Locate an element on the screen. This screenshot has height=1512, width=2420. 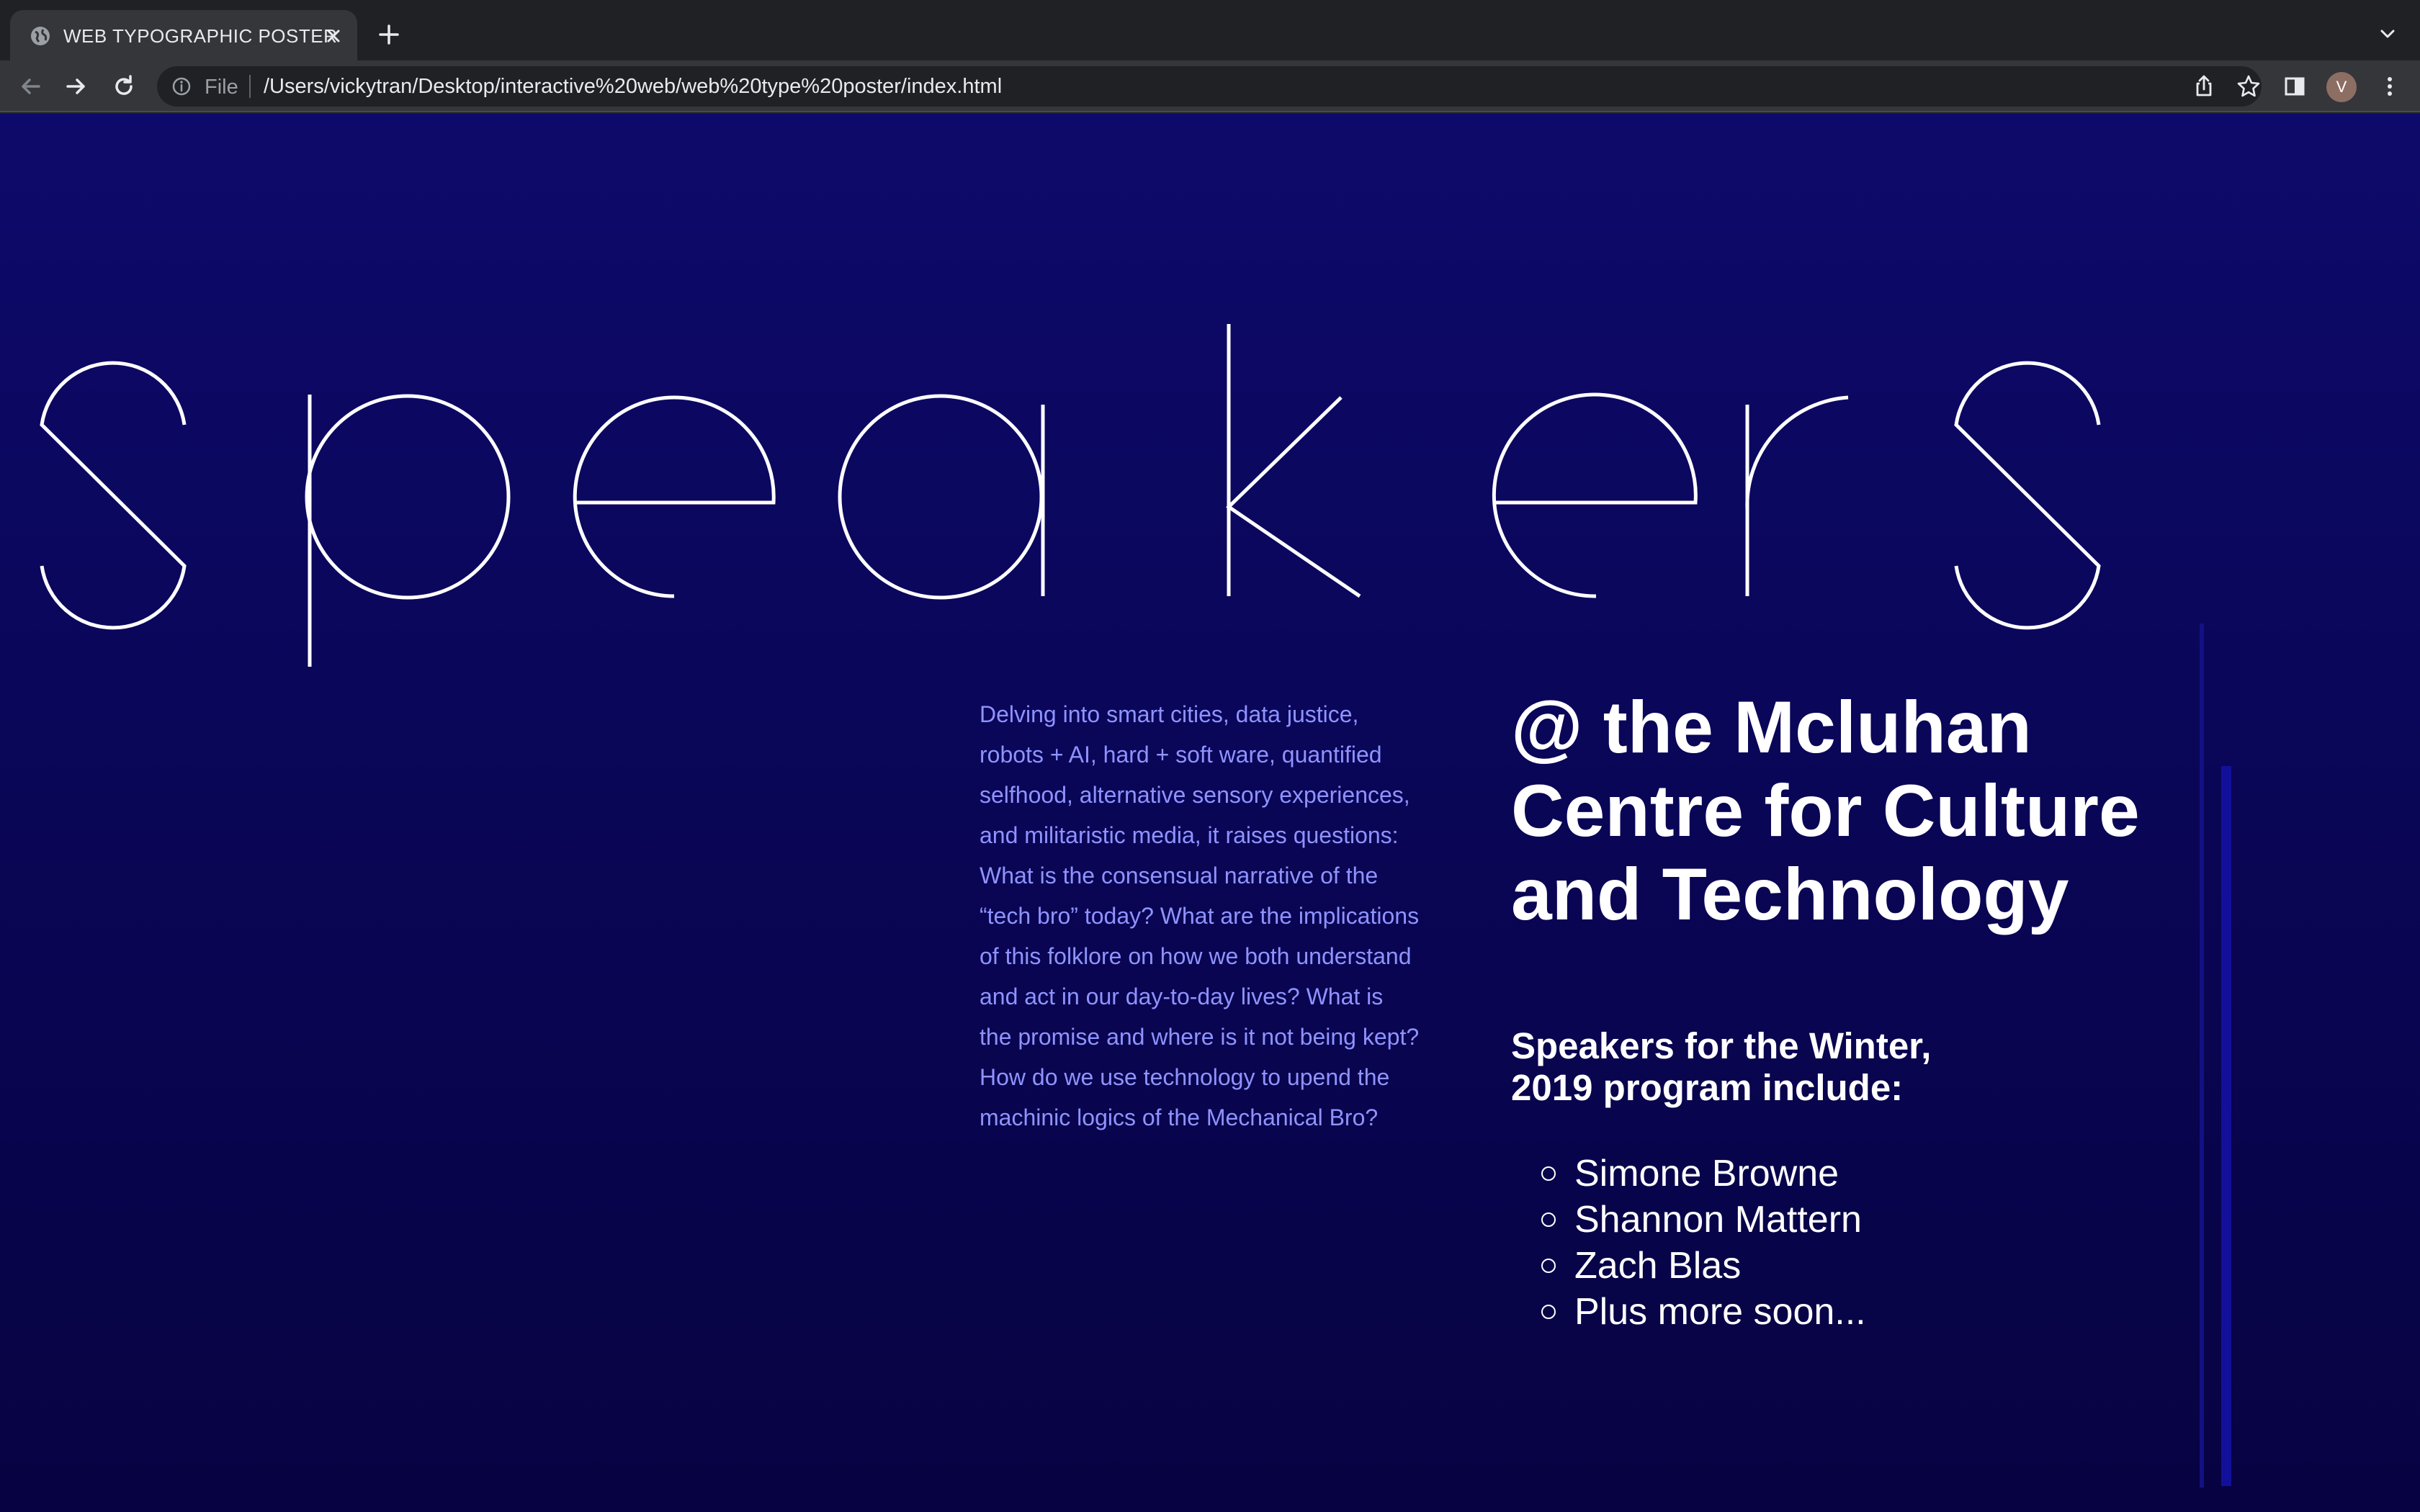
profile-avatar: V is located at coordinates (2341, 87).